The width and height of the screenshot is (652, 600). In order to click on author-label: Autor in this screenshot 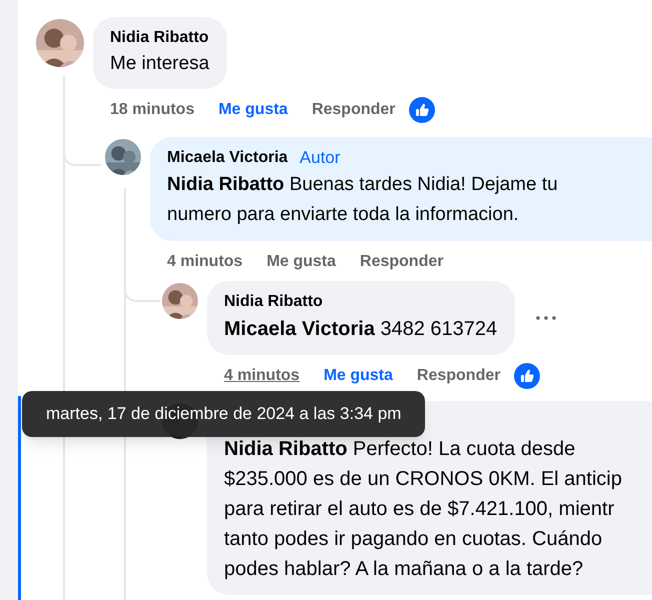, I will do `click(320, 158)`.